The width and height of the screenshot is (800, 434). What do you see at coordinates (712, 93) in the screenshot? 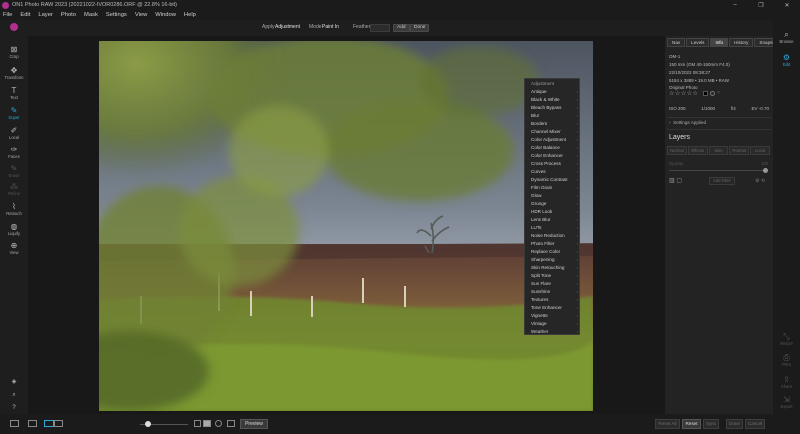
I see `like-icon` at bounding box center [712, 93].